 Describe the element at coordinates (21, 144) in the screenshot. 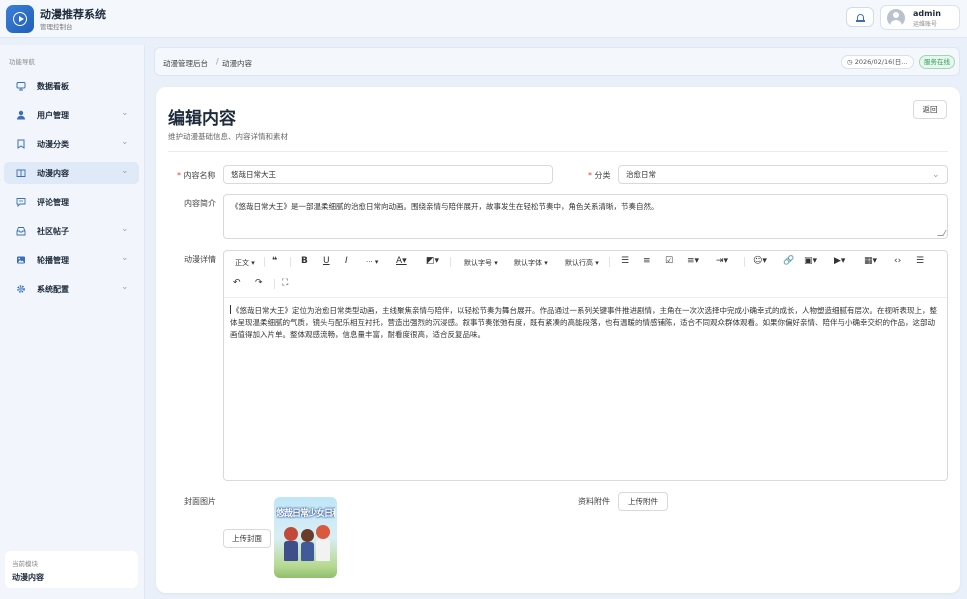

I see `bookmark-icon` at that location.